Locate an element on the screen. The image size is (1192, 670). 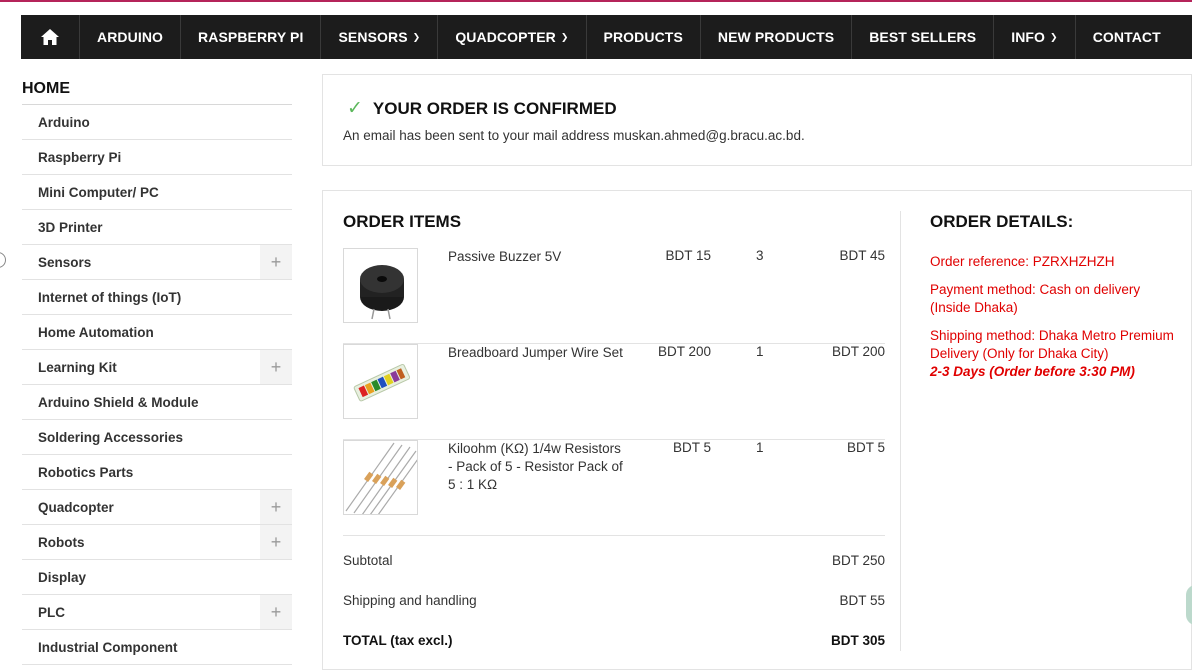
total-label: TOTAL (tax excl.) is located at coordinates (398, 640).